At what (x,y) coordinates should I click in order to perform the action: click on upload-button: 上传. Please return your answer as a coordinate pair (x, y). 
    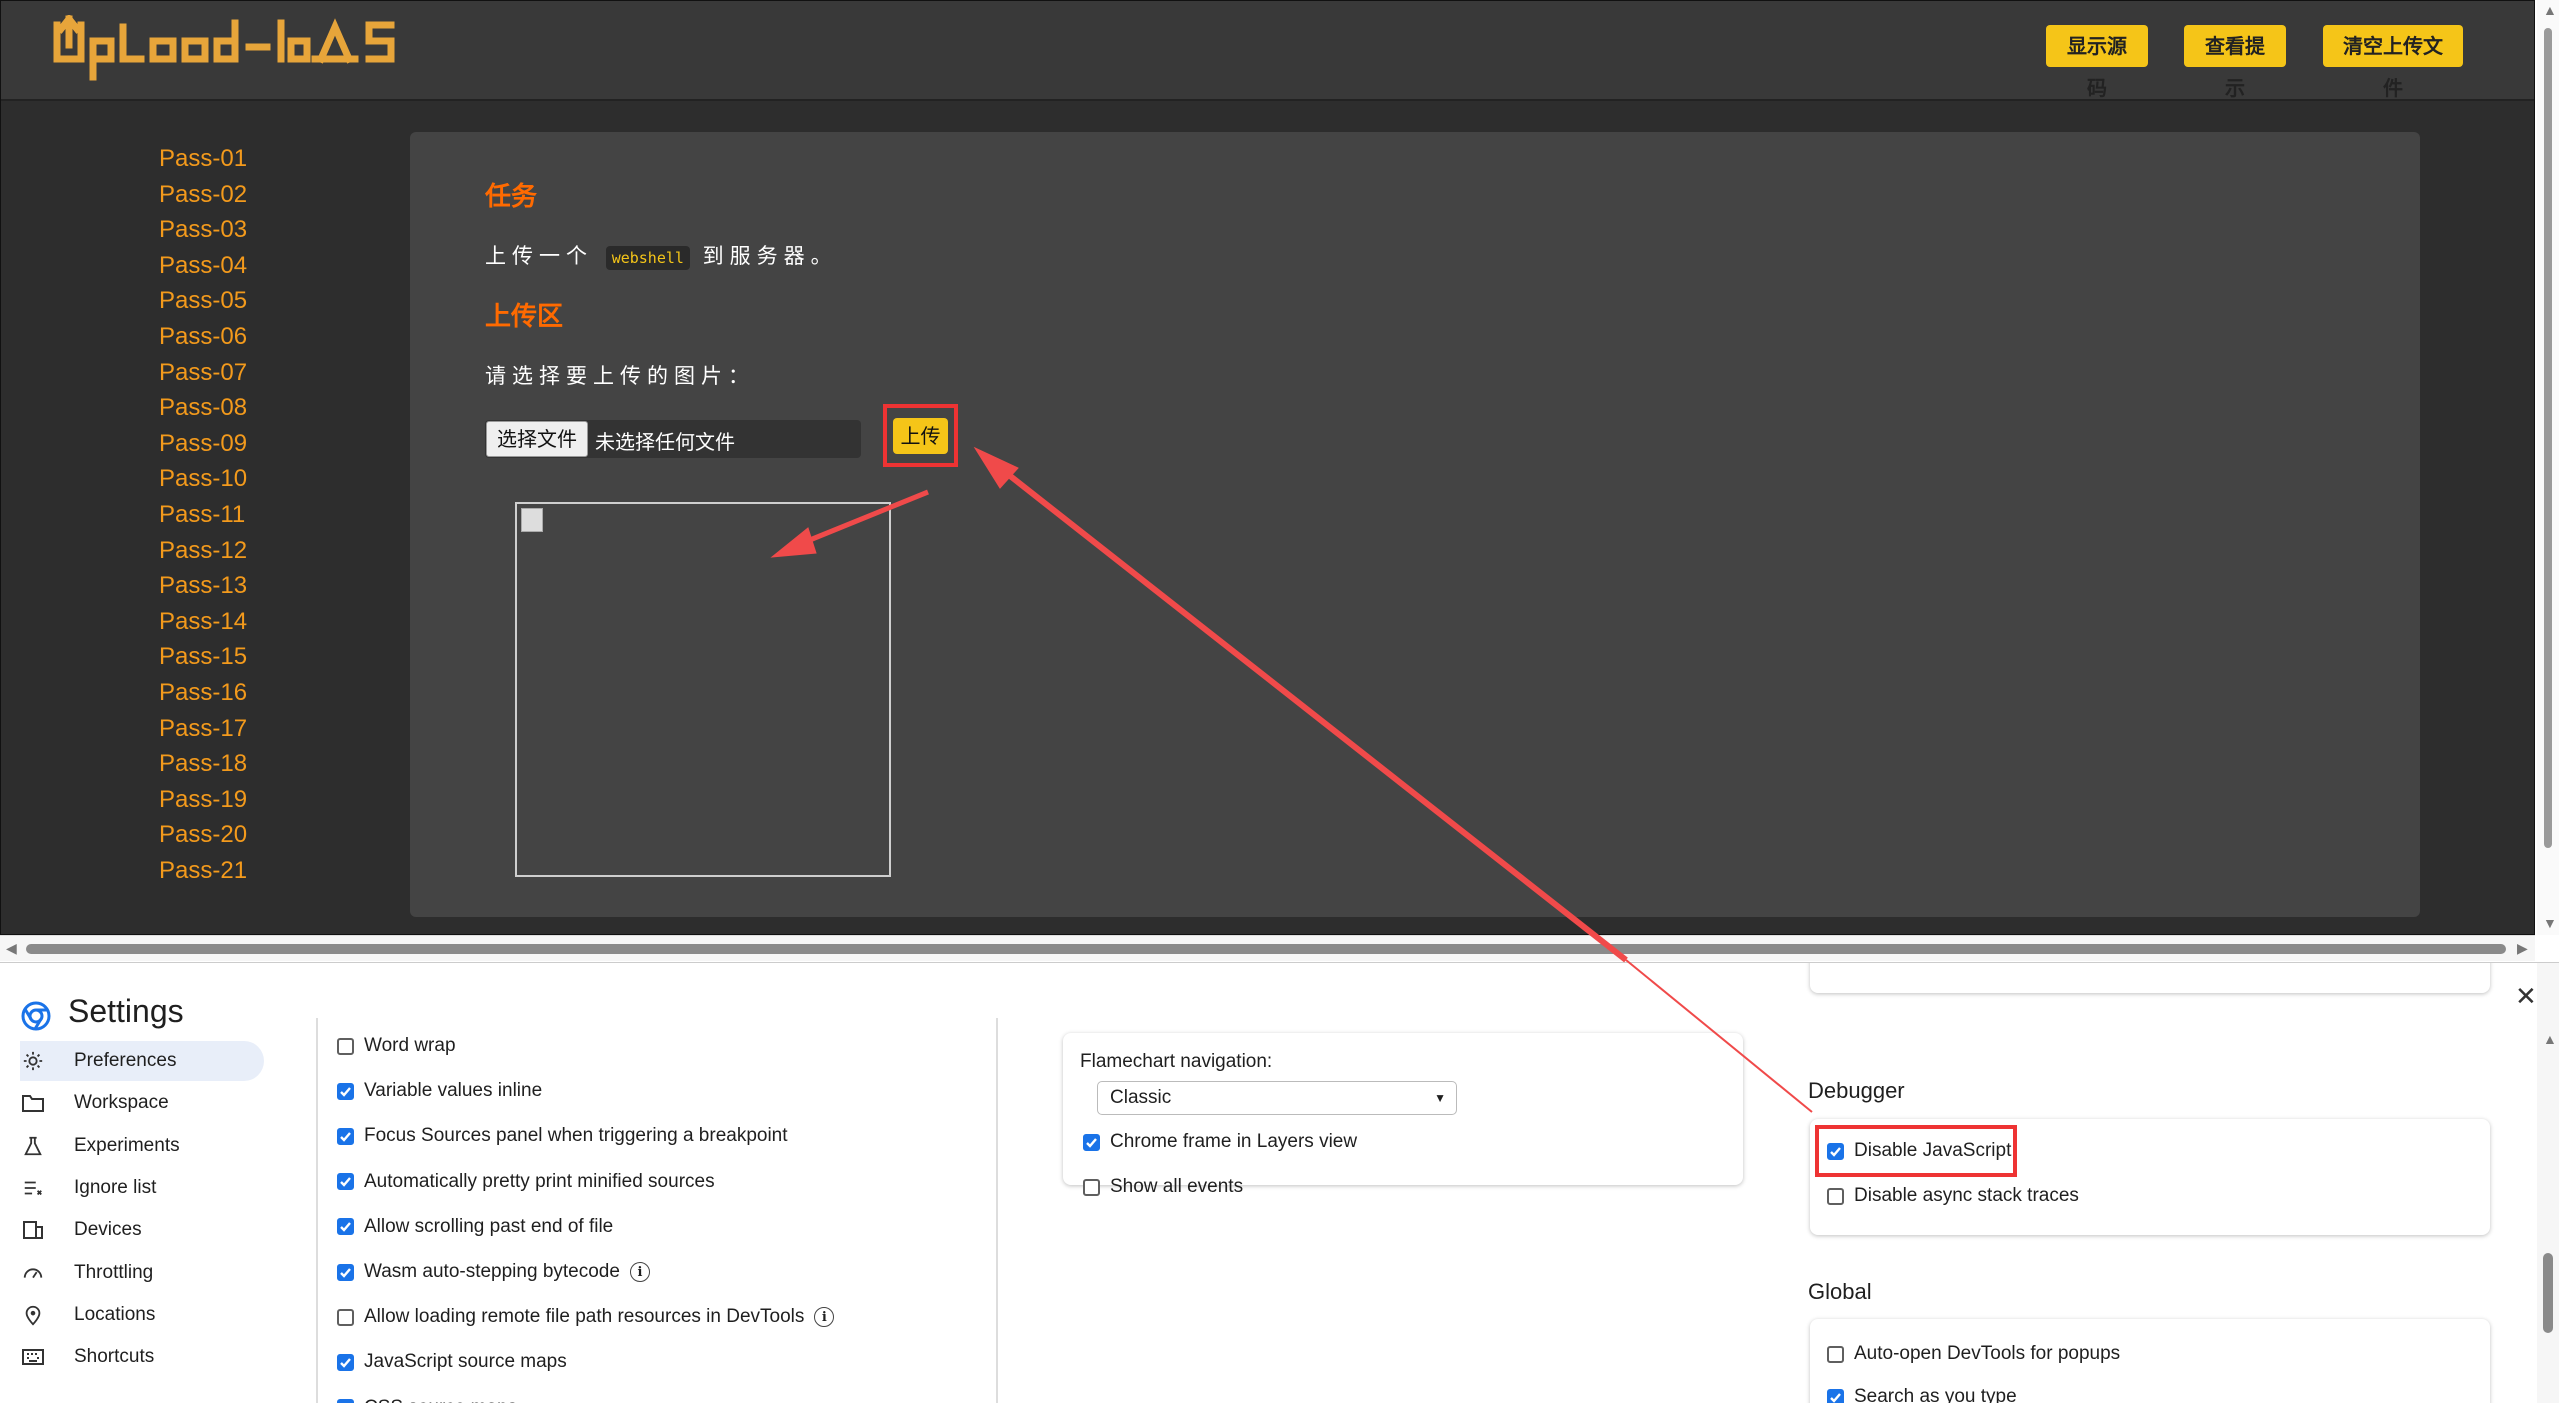
    Looking at the image, I should click on (920, 436).